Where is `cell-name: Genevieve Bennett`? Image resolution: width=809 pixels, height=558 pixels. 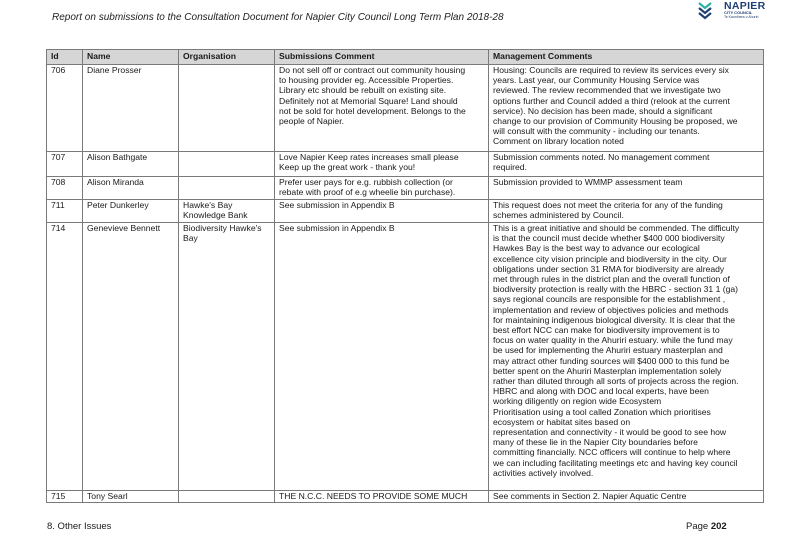 cell-name: Genevieve Bennett is located at coordinates (130, 356).